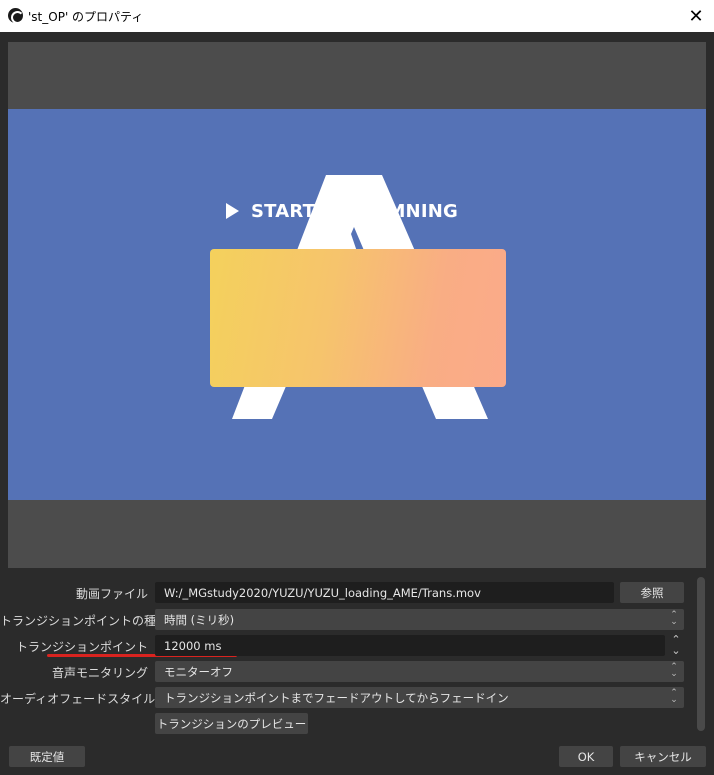 The image size is (714, 775). Describe the element at coordinates (676, 650) in the screenshot. I see `stepper-down-icon: ⌄` at that location.